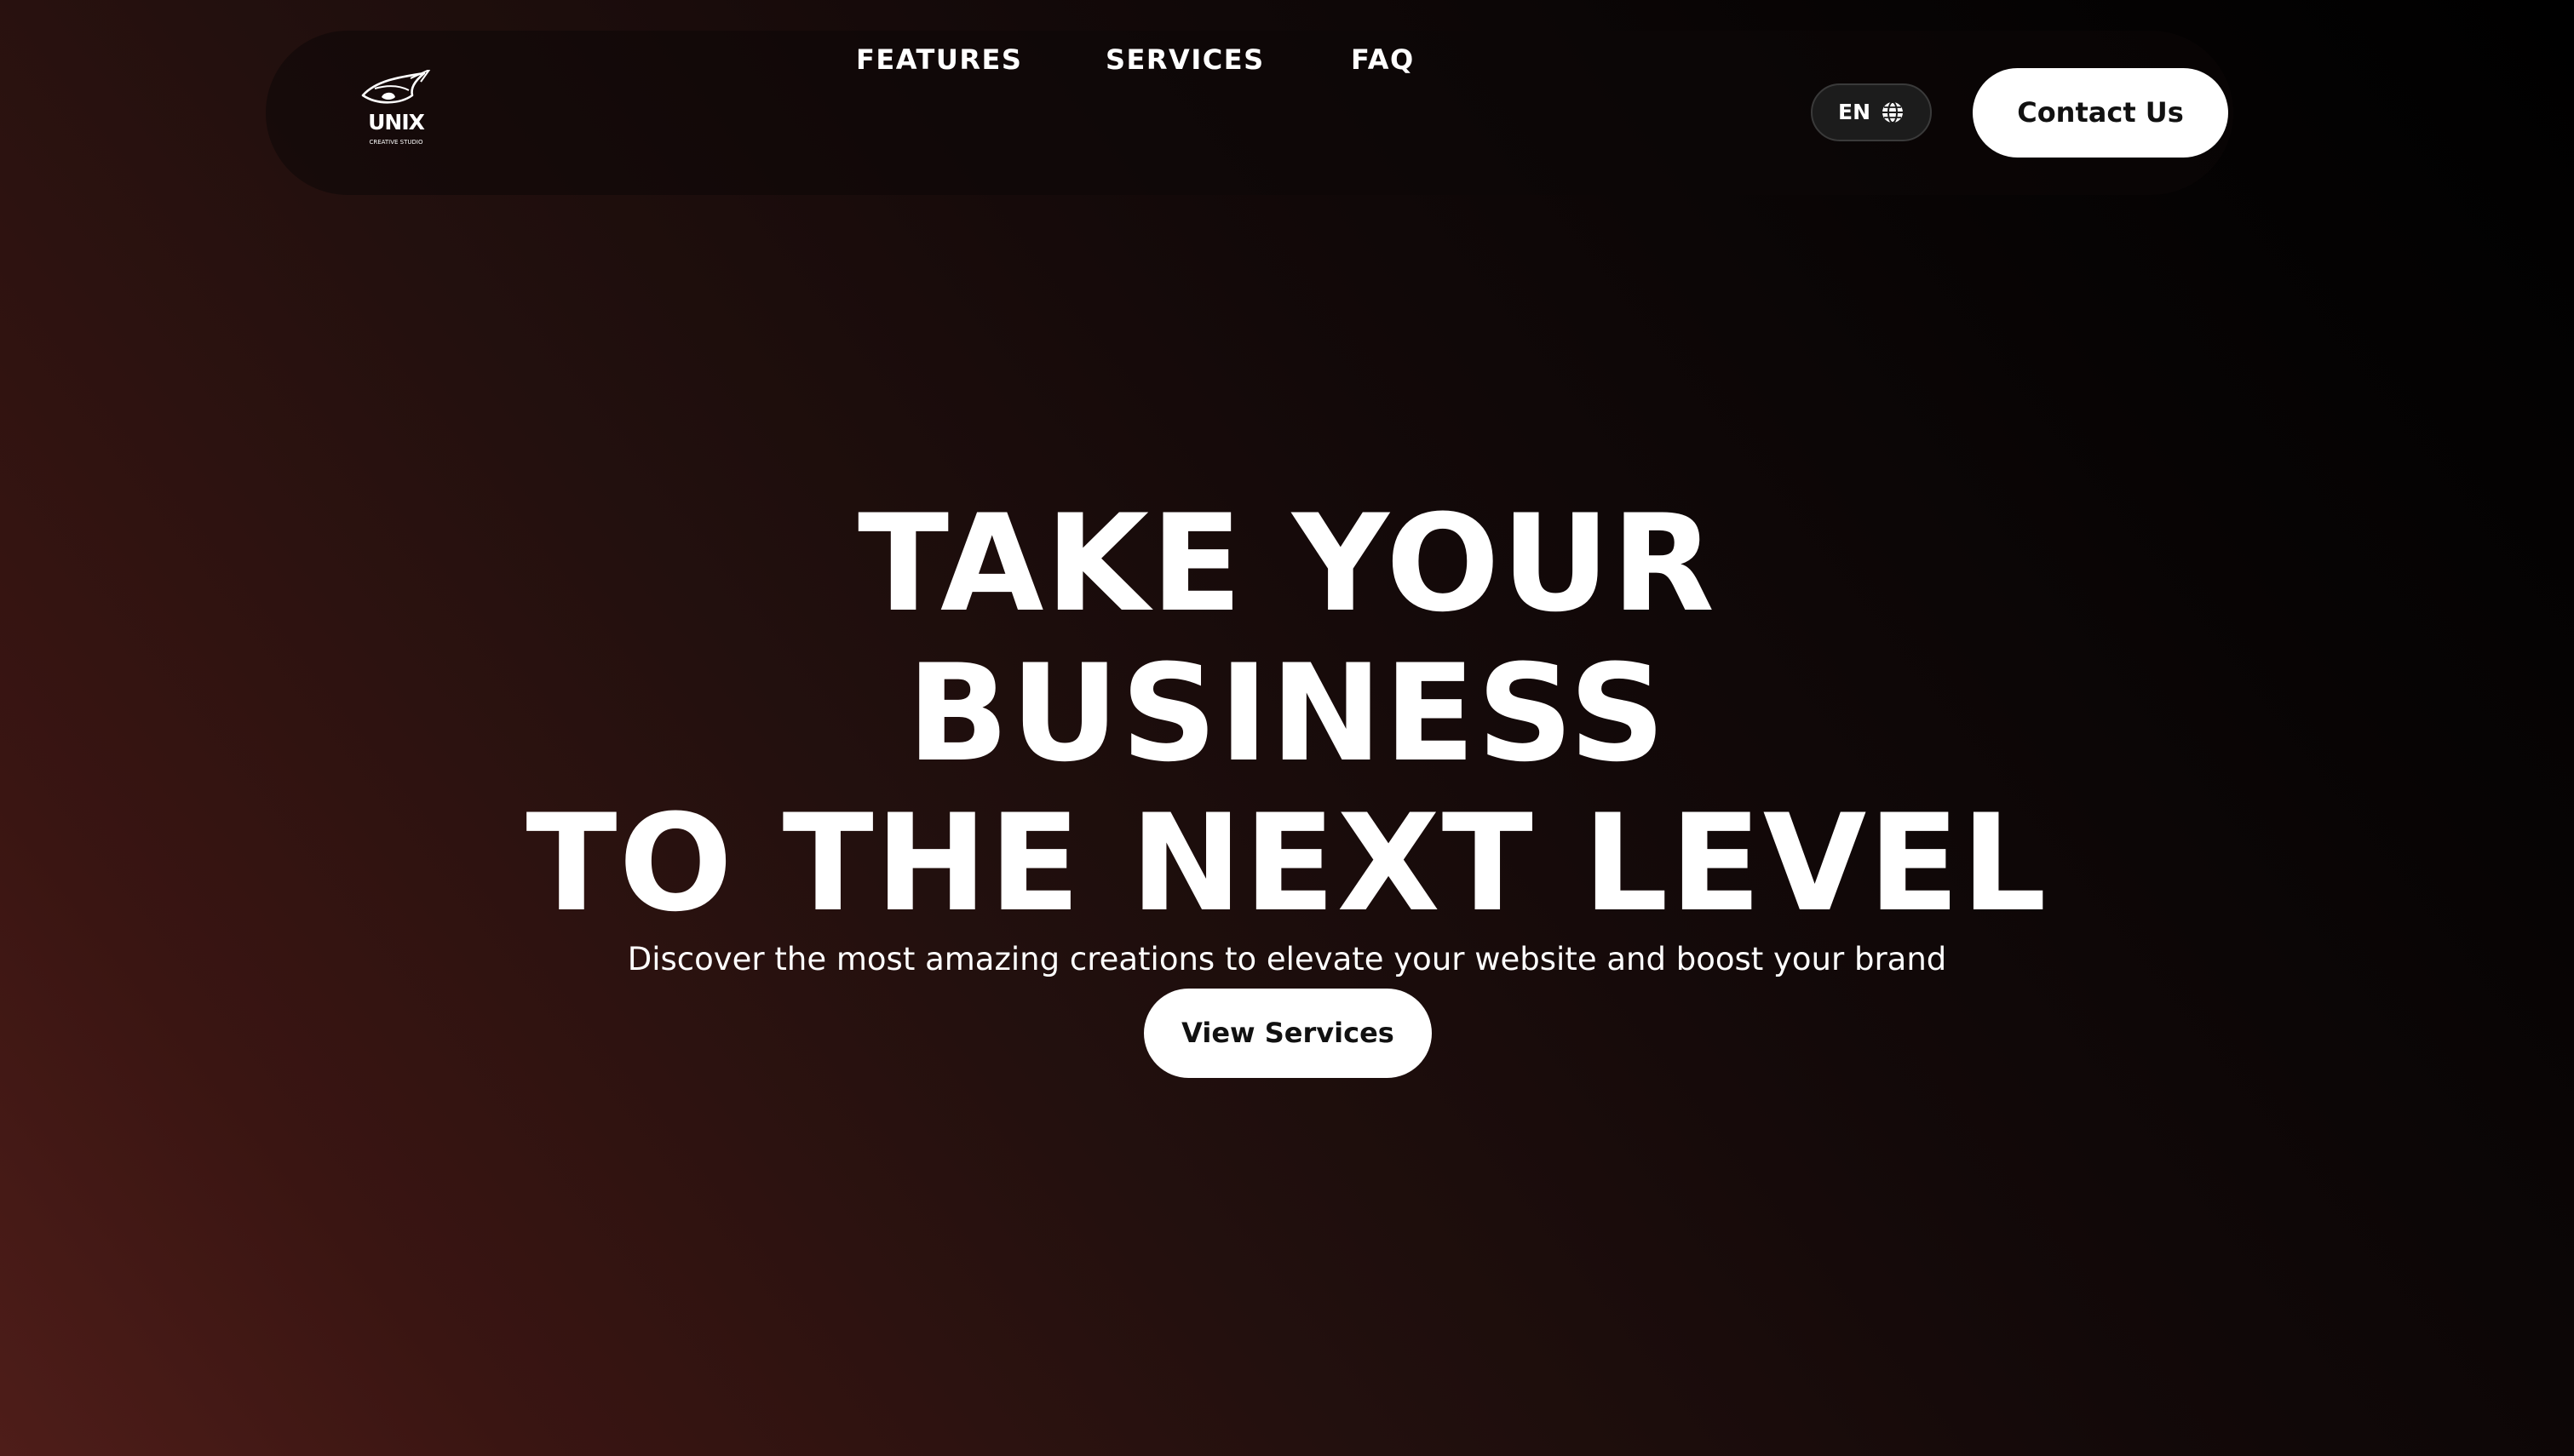 The width and height of the screenshot is (2574, 1456). What do you see at coordinates (939, 71) in the screenshot?
I see `nav-features: FEATURES` at bounding box center [939, 71].